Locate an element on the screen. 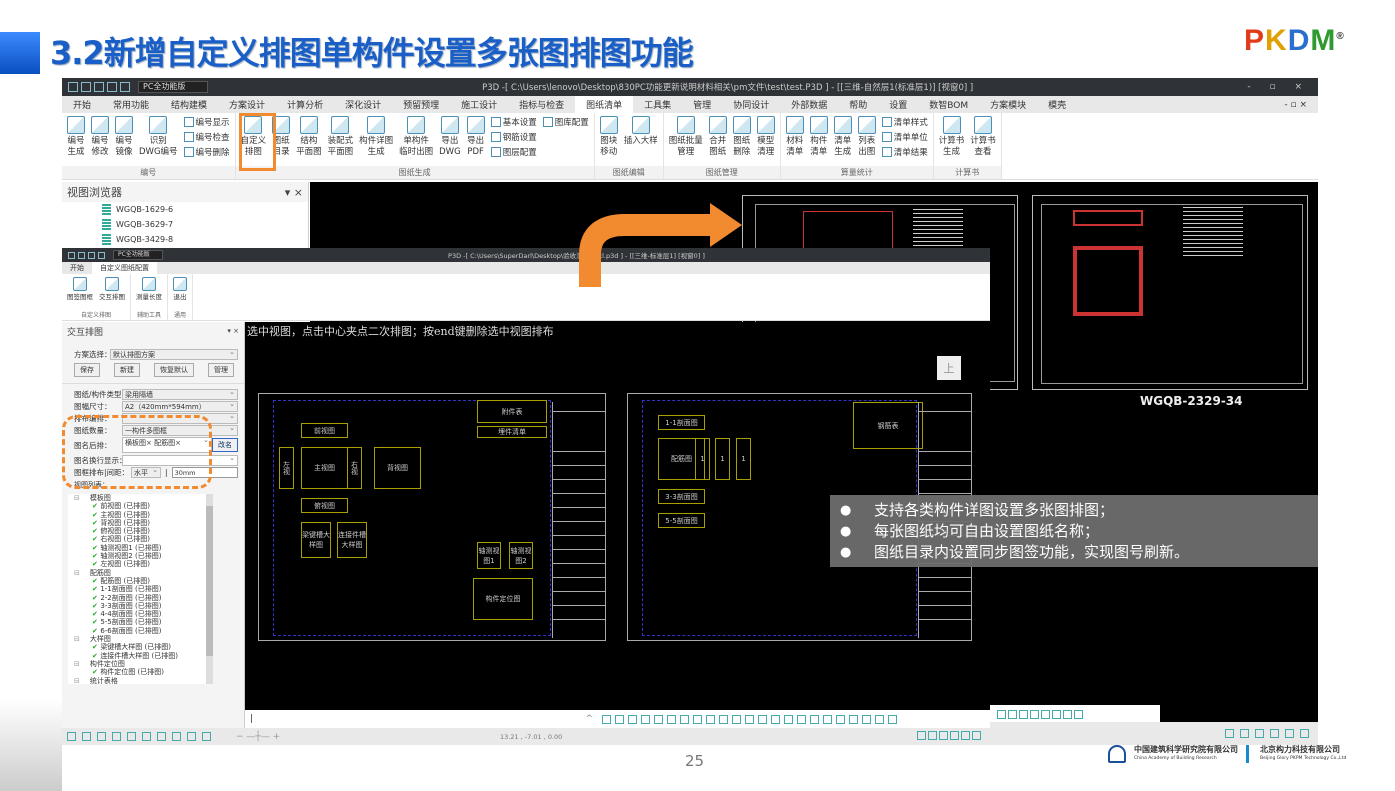  view-browser-item: WGQB-1629-6 is located at coordinates (205, 209).